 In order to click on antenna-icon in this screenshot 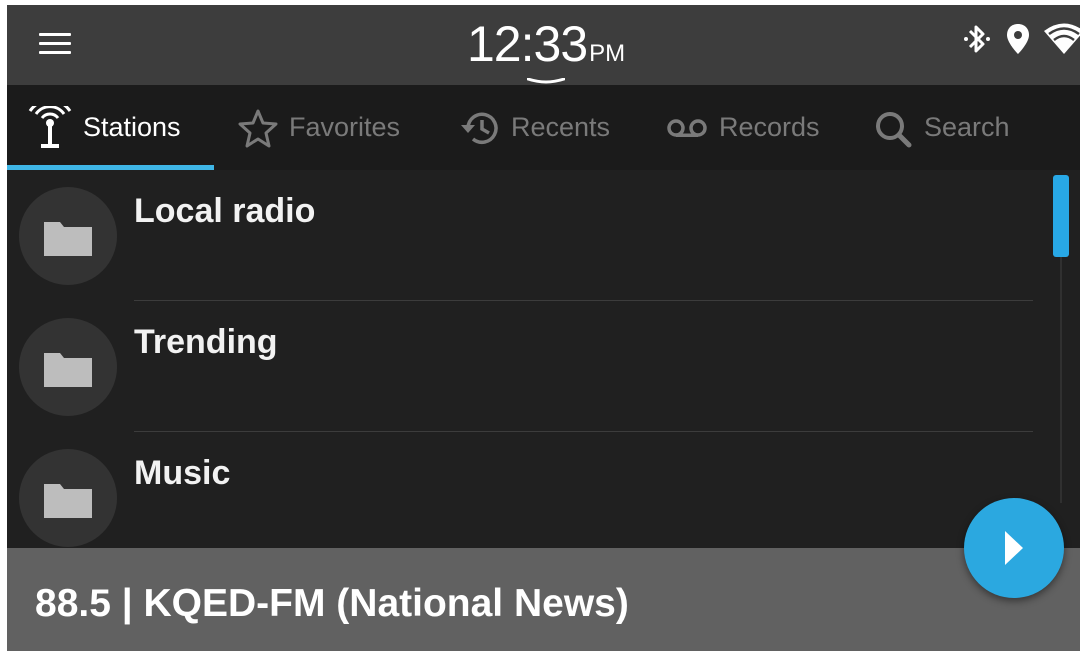, I will do `click(50, 126)`.